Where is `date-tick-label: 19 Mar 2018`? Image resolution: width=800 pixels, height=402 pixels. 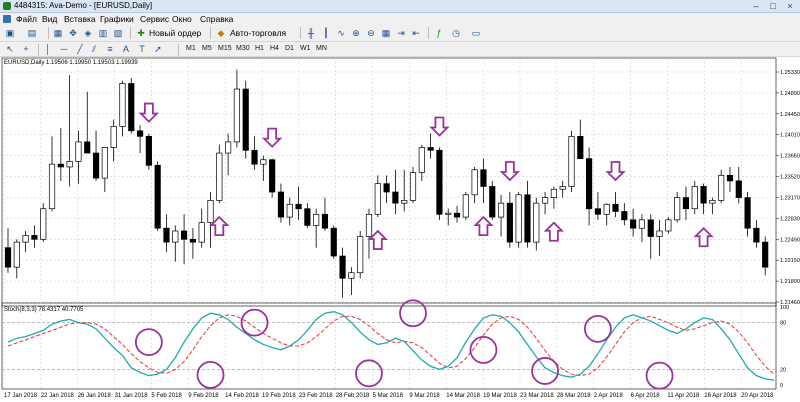
date-tick-label: 19 Mar 2018 is located at coordinates (500, 396).